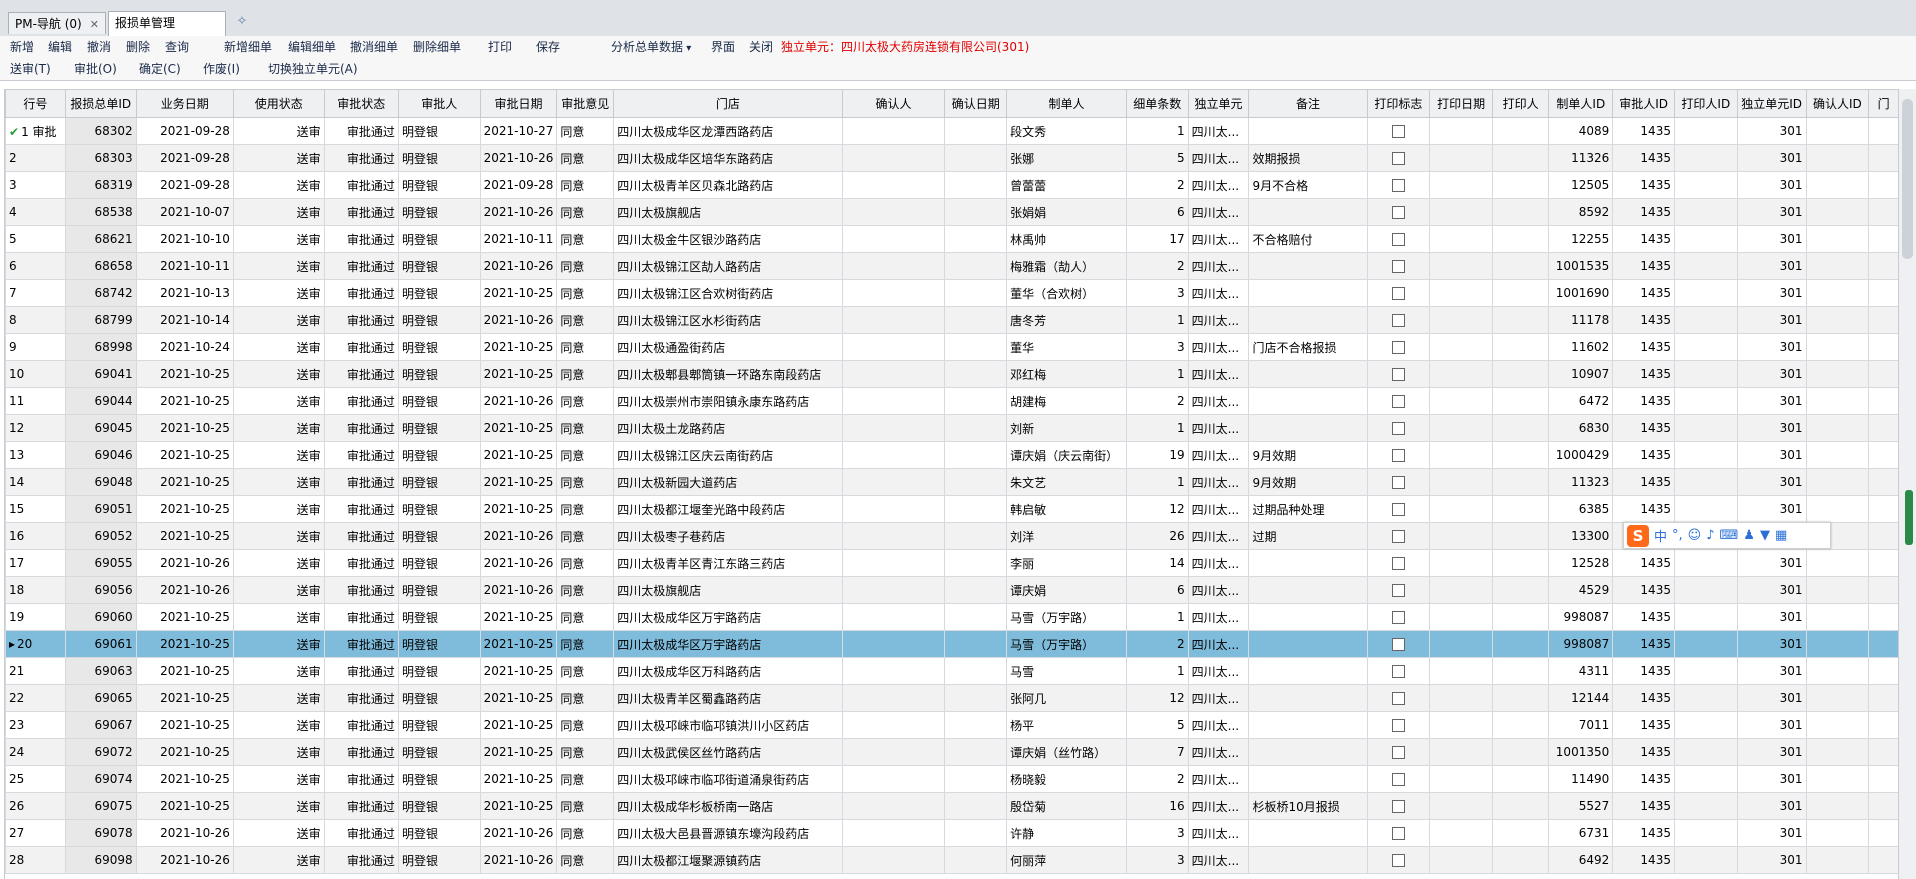  Describe the element at coordinates (1066, 671) in the screenshot. I see `table-cell: 马雪` at that location.